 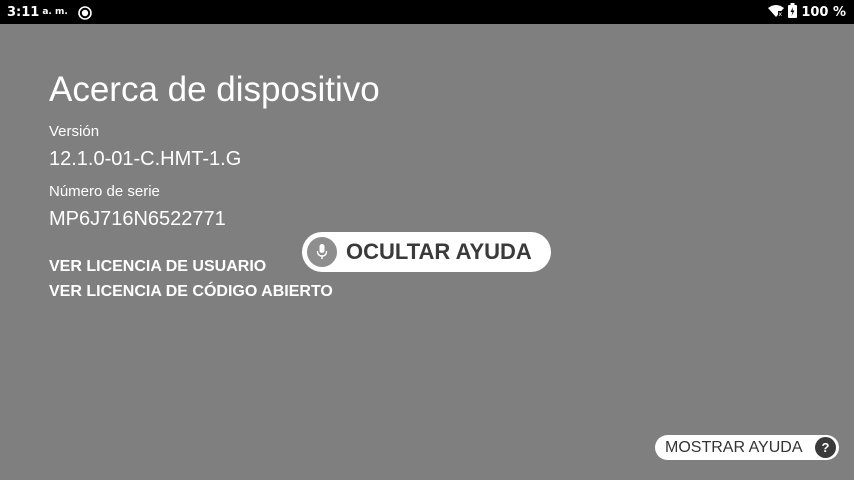 What do you see at coordinates (23, 12) in the screenshot?
I see `clock-time: 3:11` at bounding box center [23, 12].